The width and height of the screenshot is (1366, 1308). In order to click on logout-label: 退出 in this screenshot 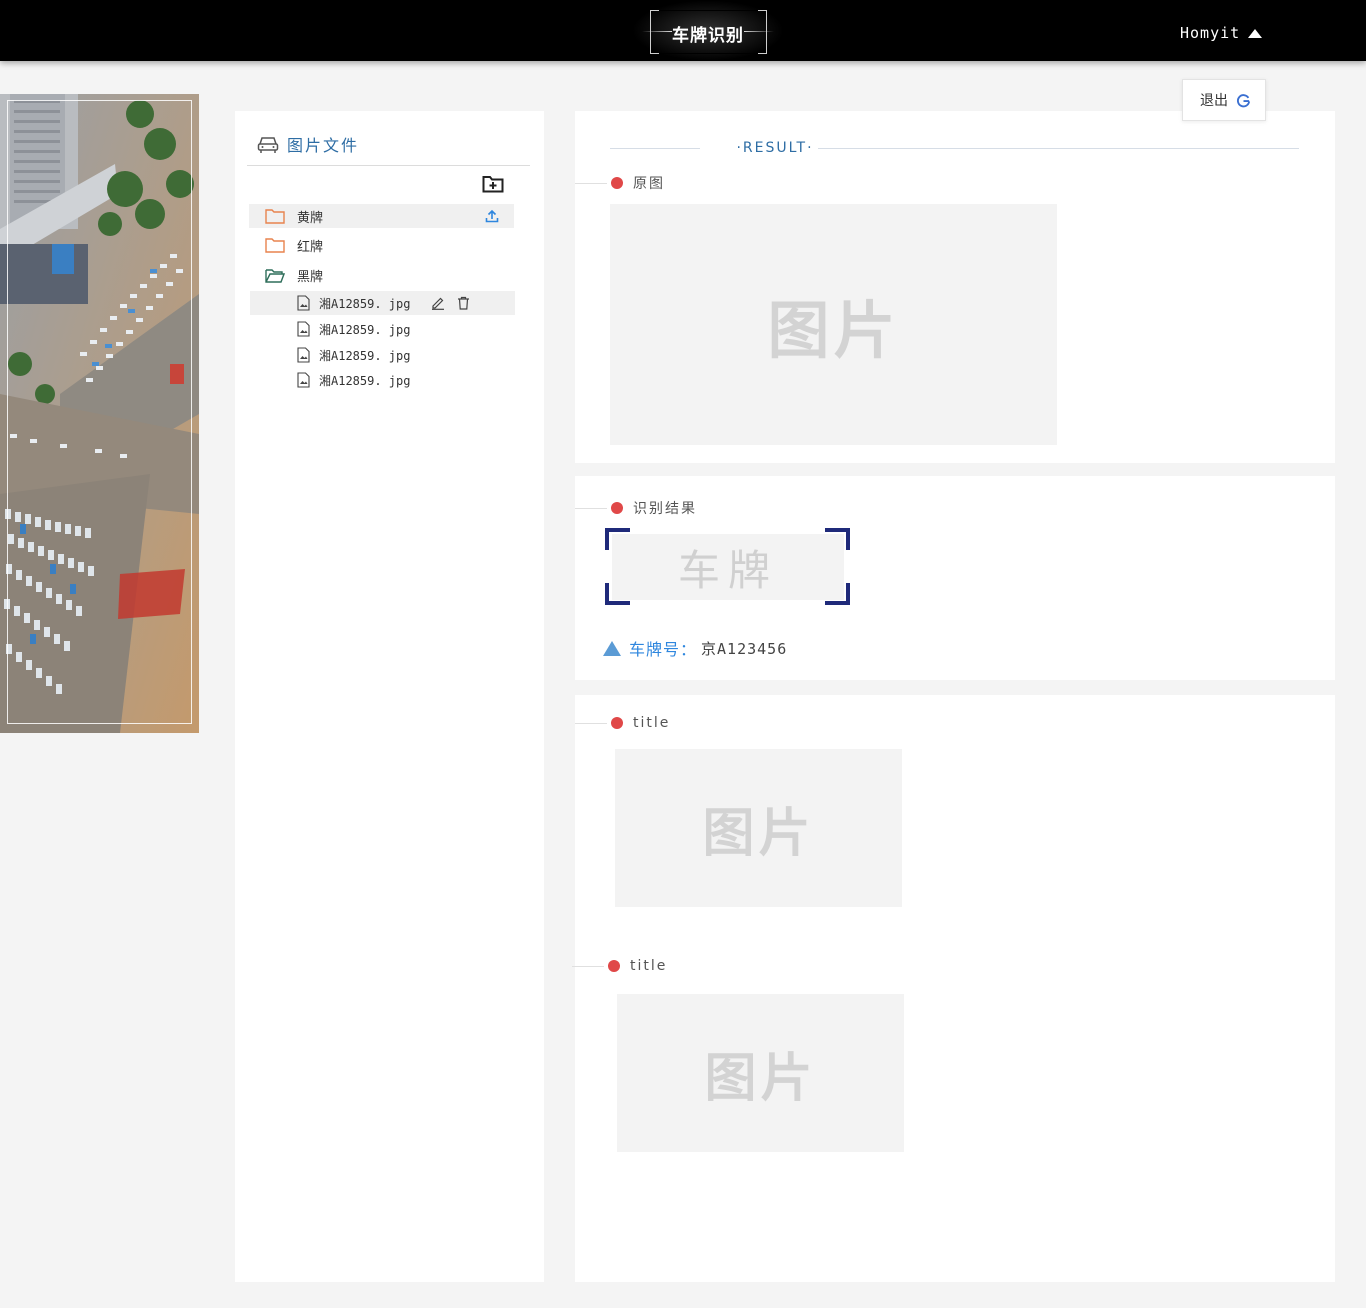, I will do `click(1214, 101)`.